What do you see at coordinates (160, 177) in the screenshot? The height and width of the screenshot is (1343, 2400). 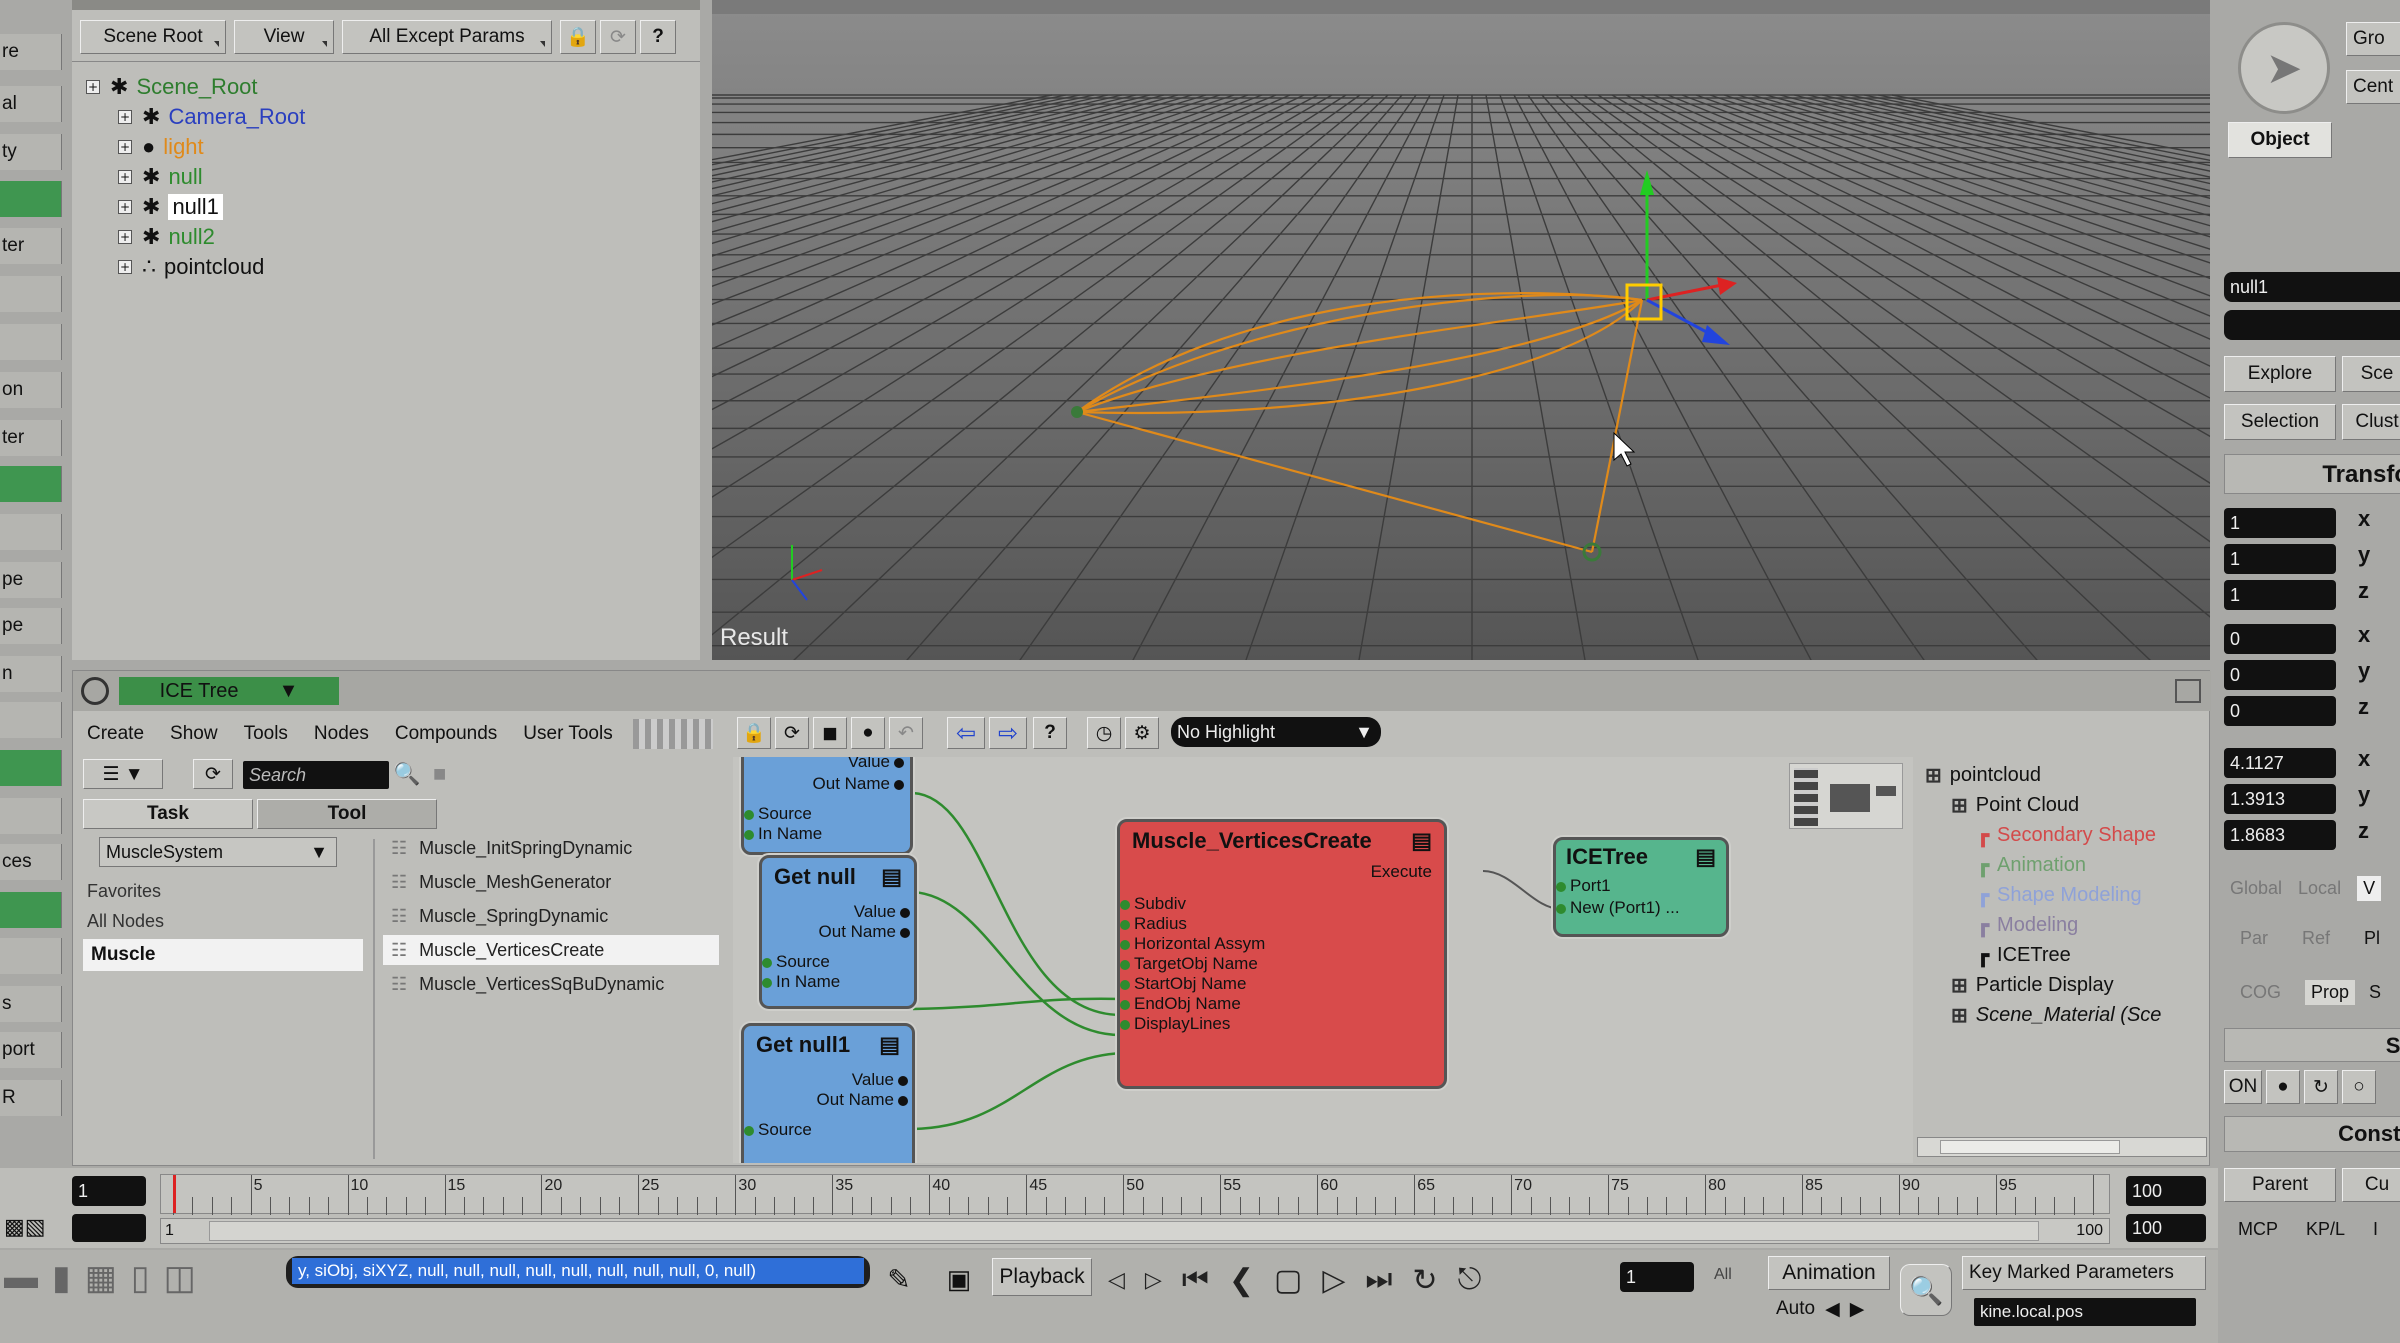 I see `explorer-tree-item: + ✱ null` at bounding box center [160, 177].